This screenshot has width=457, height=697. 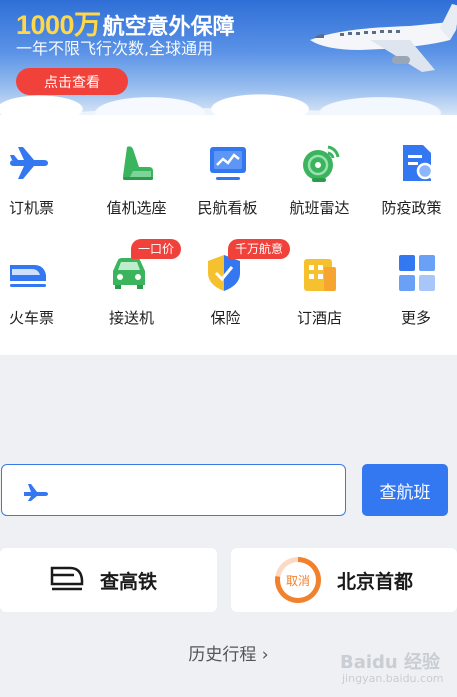 What do you see at coordinates (383, 38) in the screenshot?
I see `airplane-image` at bounding box center [383, 38].